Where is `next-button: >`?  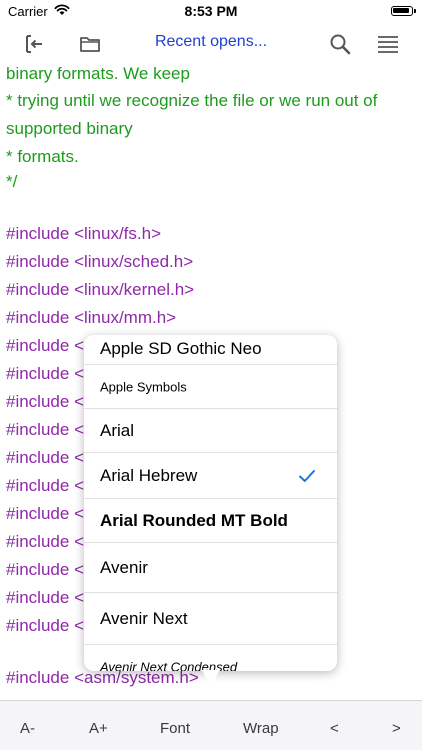 next-button: > is located at coordinates (396, 728).